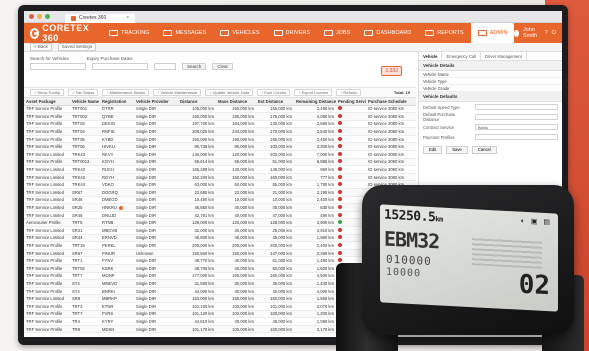  What do you see at coordinates (125, 92) in the screenshot?
I see `column-chip: Maintenance Status` at bounding box center [125, 92].